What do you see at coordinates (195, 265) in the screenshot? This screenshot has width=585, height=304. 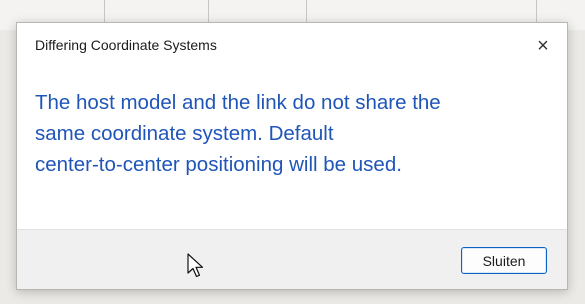 I see `mouse-pointer-icon` at bounding box center [195, 265].